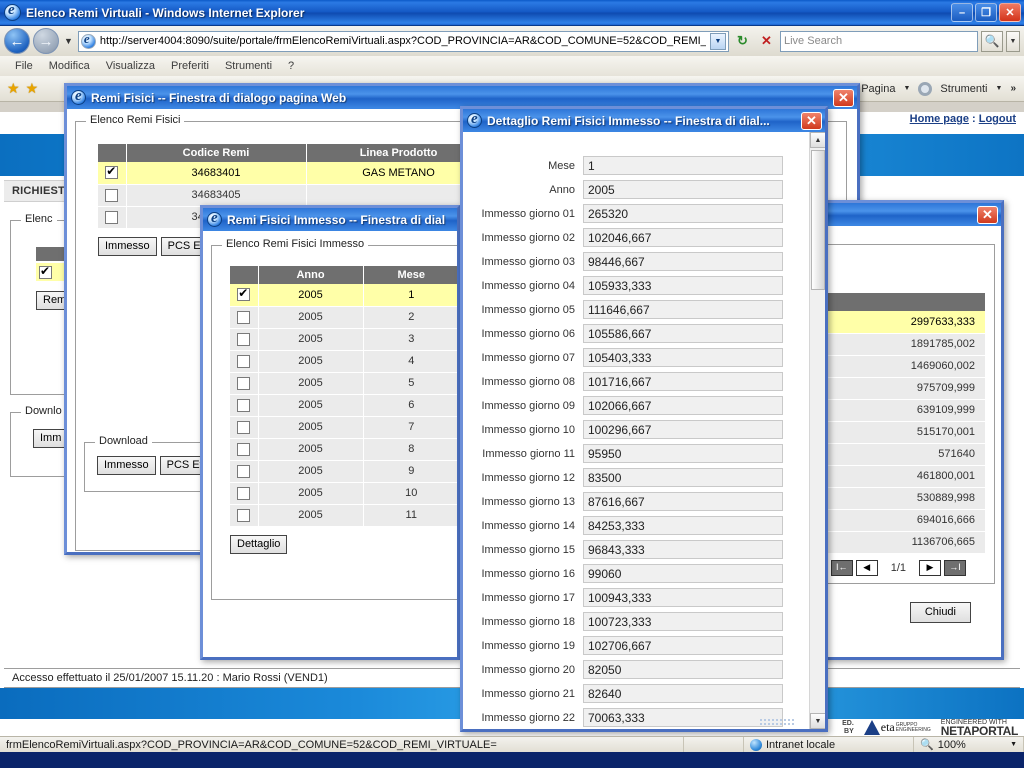 This screenshot has width=1024, height=768. Describe the element at coordinates (683, 237) in the screenshot. I see `field-value: 102046,667` at that location.